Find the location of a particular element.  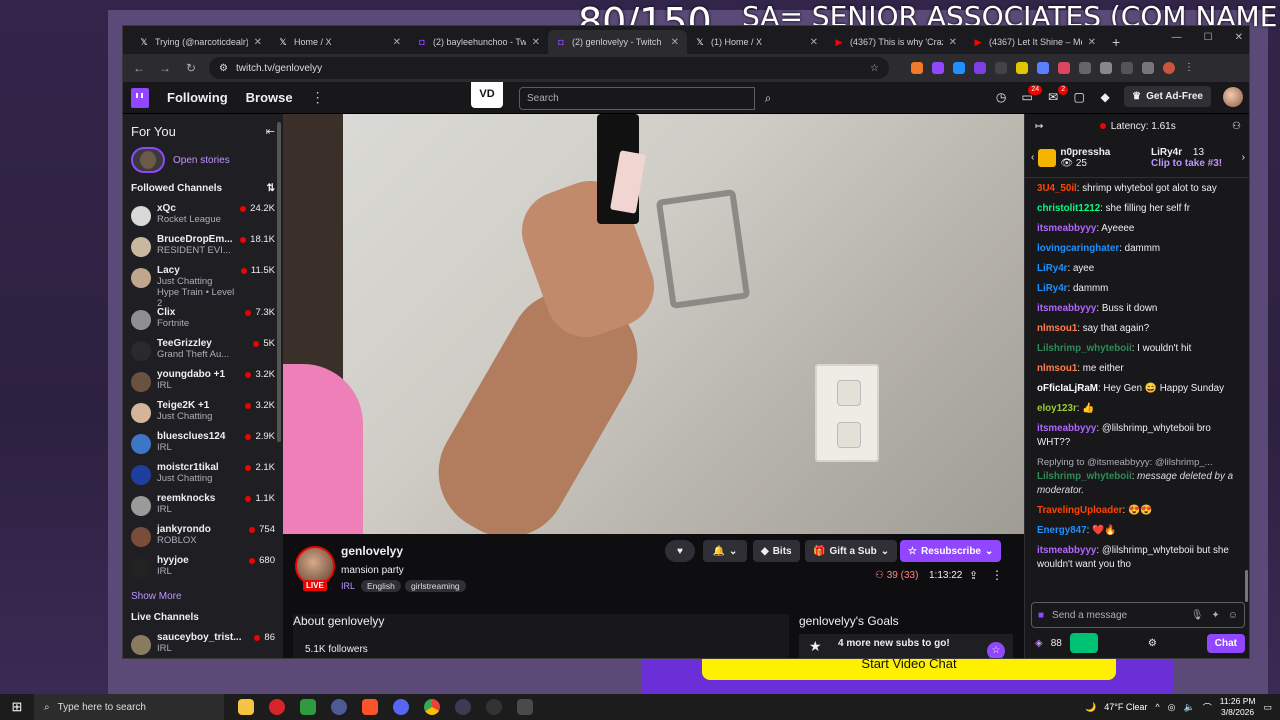

profile-icon is located at coordinates (1169, 68).